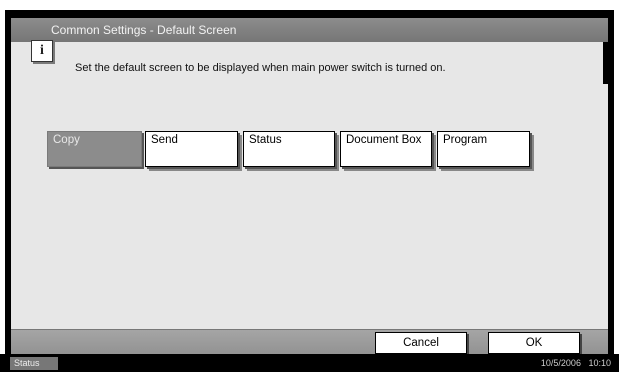  I want to click on scroll-edge, so click(605, 63).